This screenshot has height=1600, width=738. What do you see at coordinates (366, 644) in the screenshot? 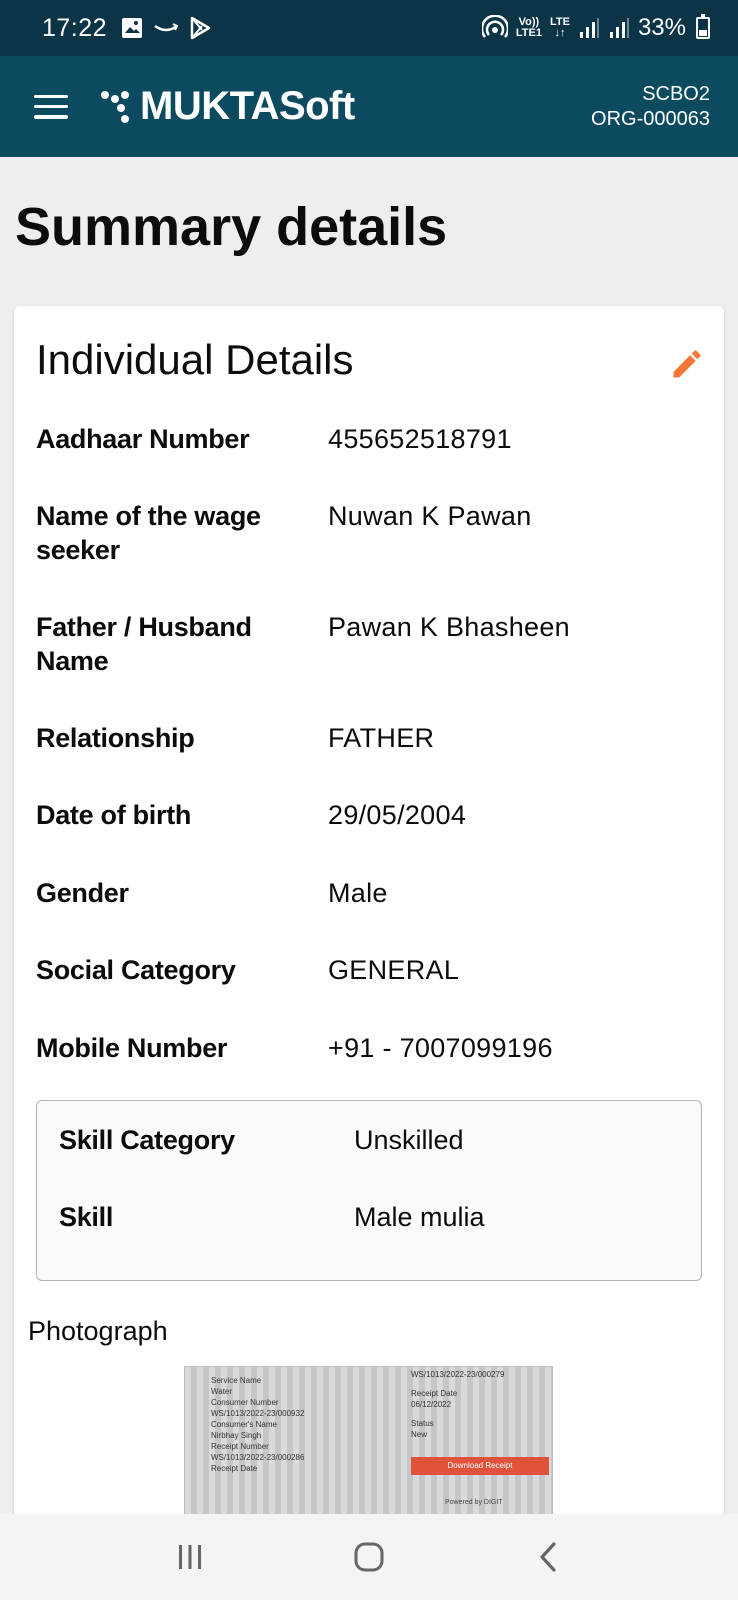
I see `detail-row-father-husband: Father / Husband Name Pawan K Bhasheen` at bounding box center [366, 644].